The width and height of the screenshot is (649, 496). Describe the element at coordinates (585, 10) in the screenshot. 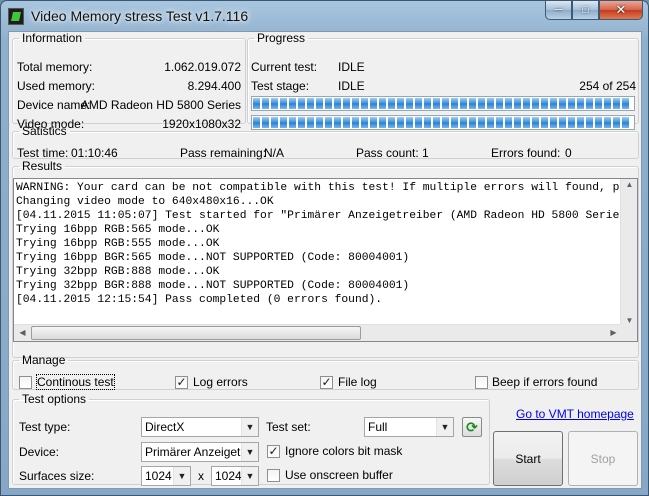

I see `maximize-button: □` at that location.